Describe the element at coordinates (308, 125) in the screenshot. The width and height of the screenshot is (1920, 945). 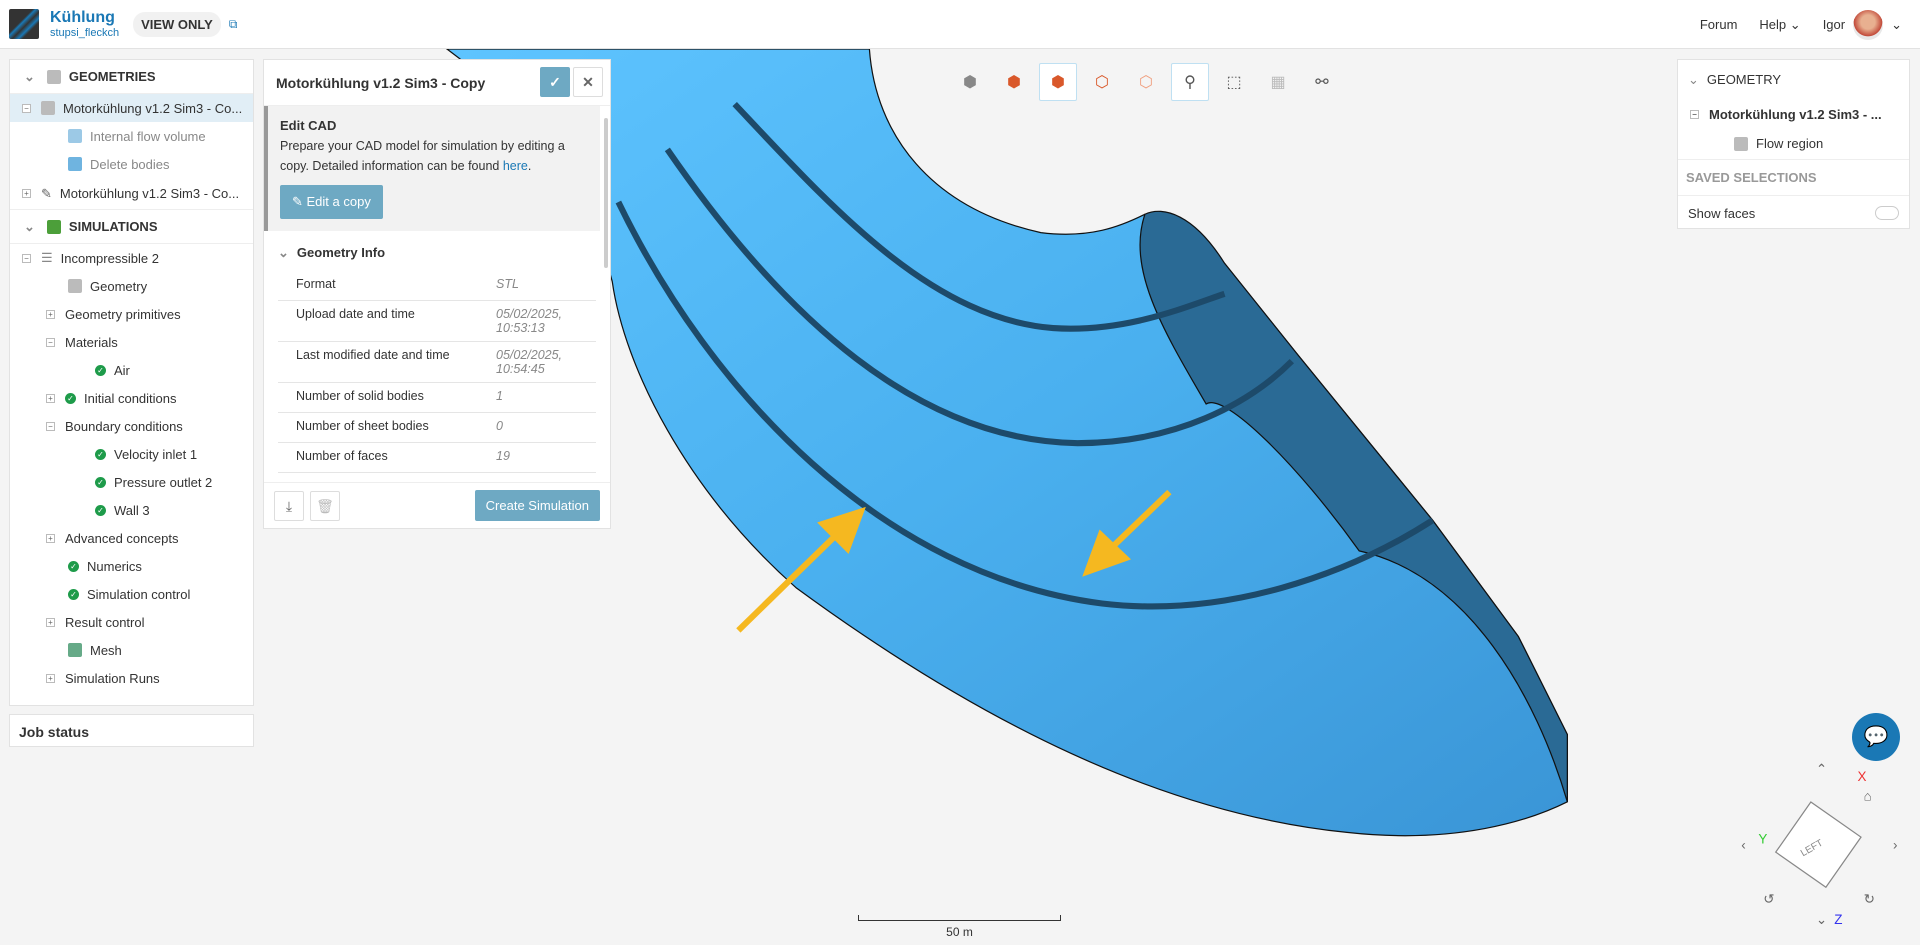
I see `edit-cad-title: Edit CAD` at that location.